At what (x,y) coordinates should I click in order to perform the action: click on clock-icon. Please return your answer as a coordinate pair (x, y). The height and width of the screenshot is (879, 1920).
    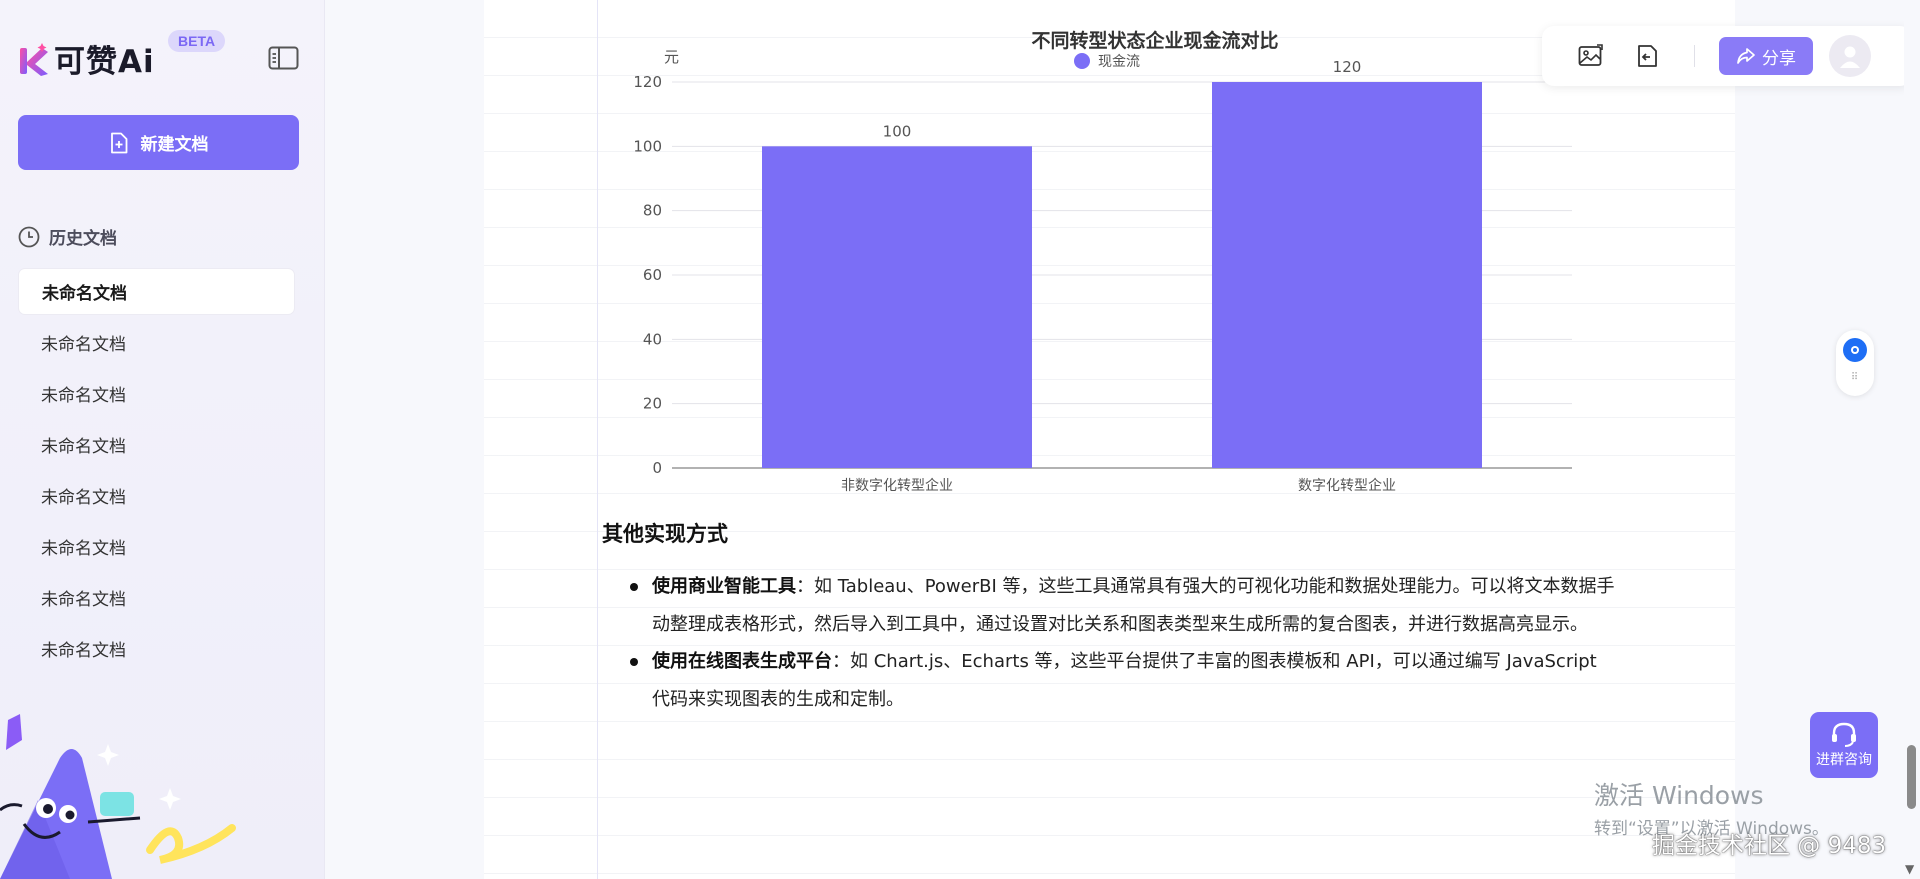
    Looking at the image, I should click on (29, 236).